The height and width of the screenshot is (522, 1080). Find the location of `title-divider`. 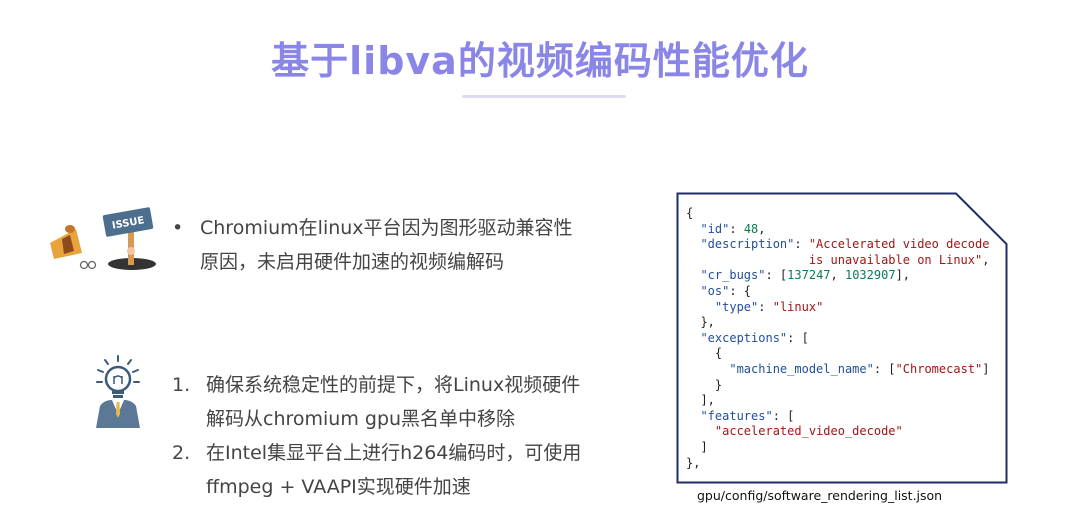

title-divider is located at coordinates (544, 96).